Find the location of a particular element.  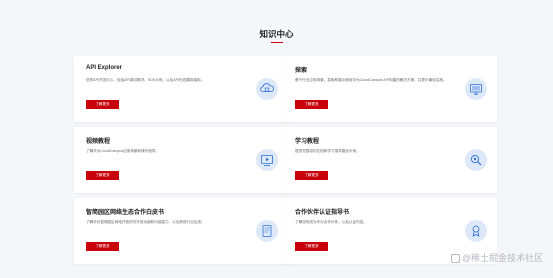

card-title: 学习教程 is located at coordinates (307, 142).